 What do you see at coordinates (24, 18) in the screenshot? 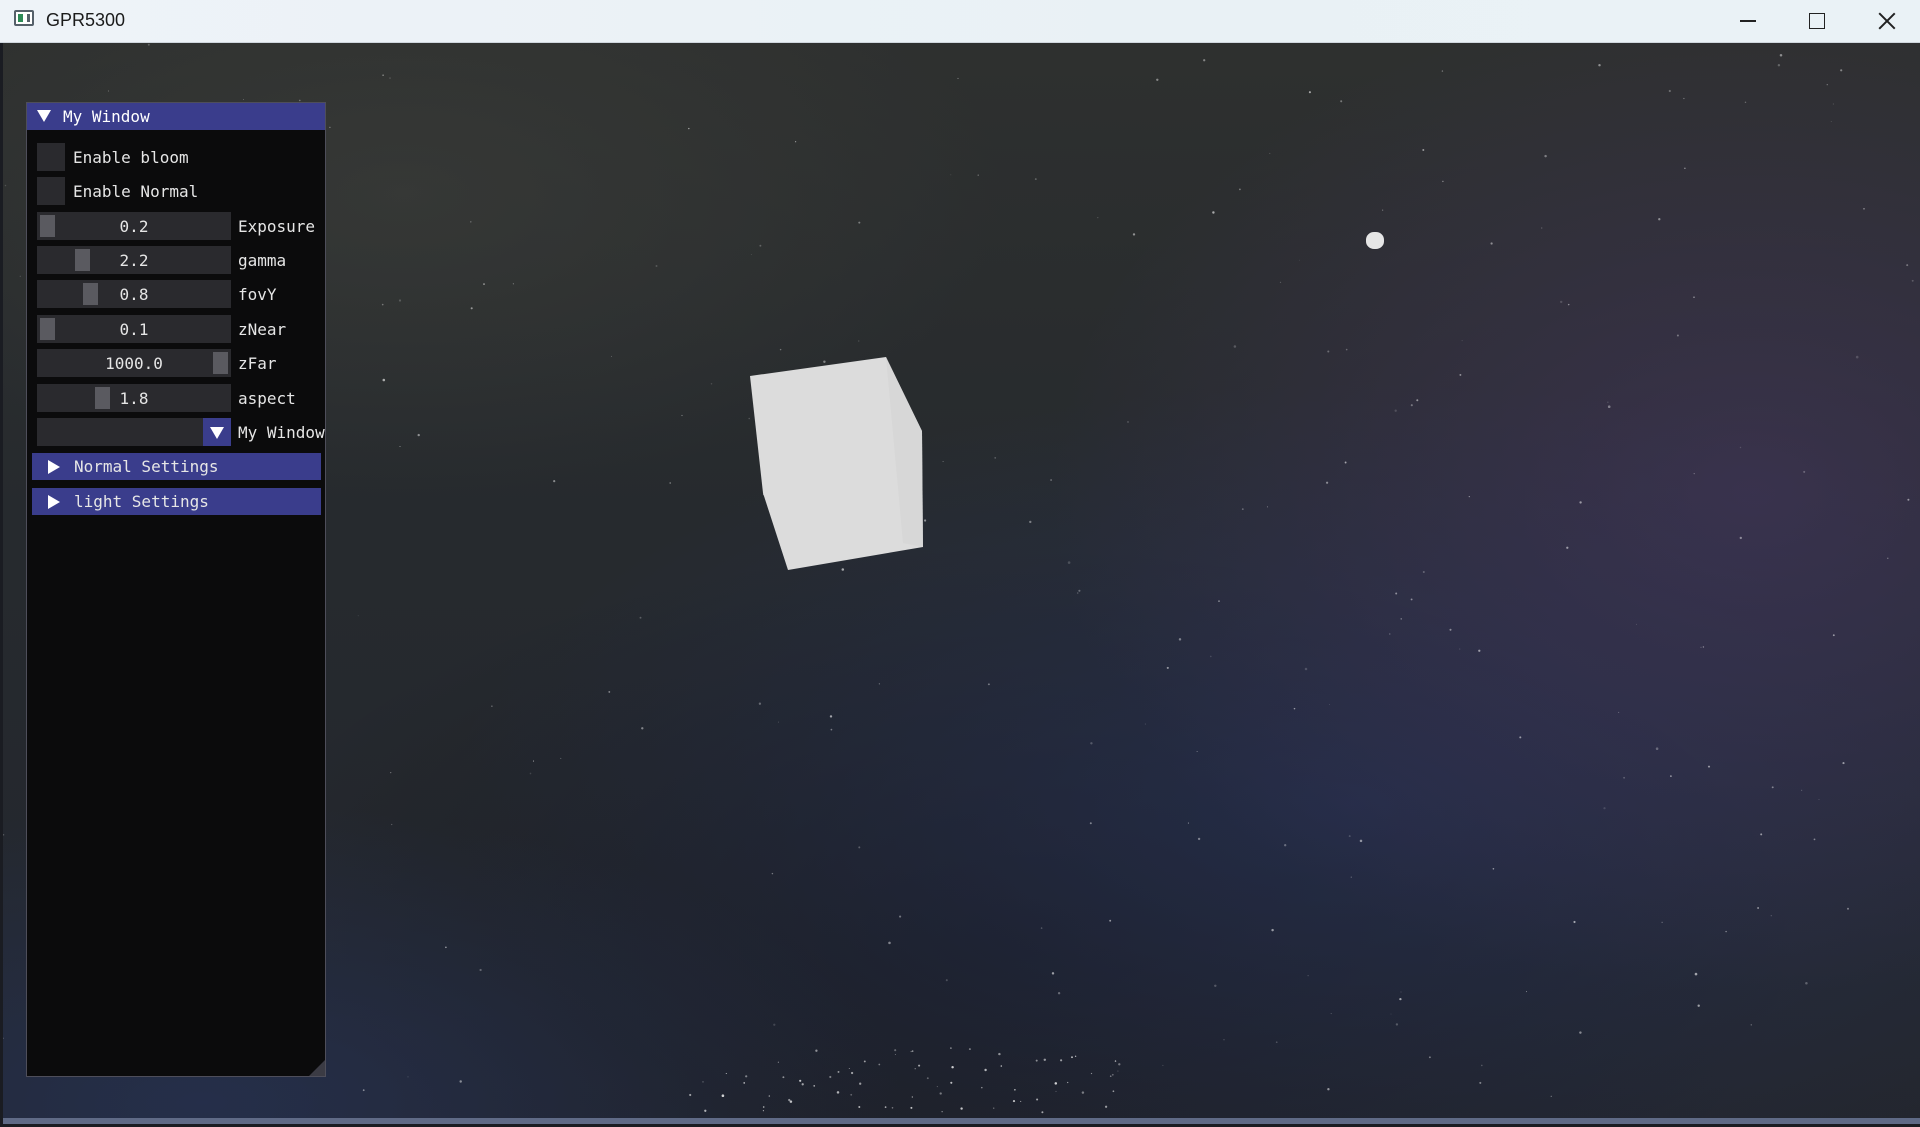
I see `app-icon` at bounding box center [24, 18].